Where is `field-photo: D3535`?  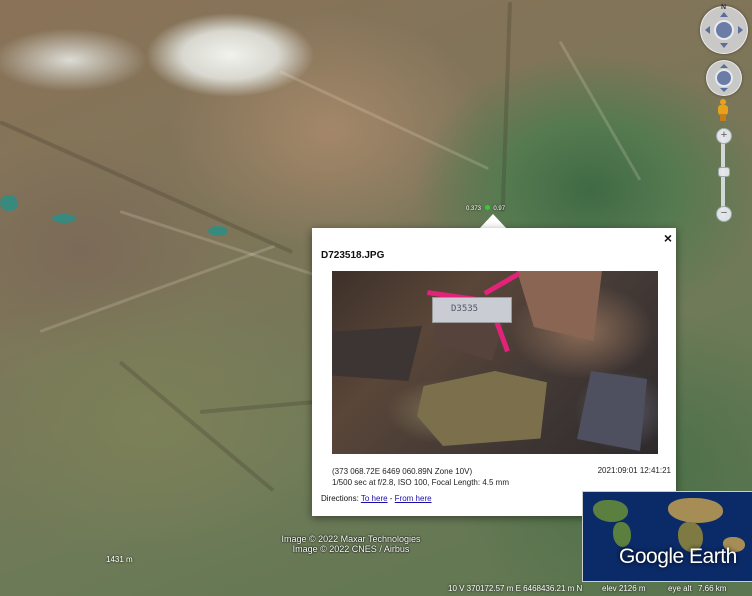 field-photo: D3535 is located at coordinates (495, 362).